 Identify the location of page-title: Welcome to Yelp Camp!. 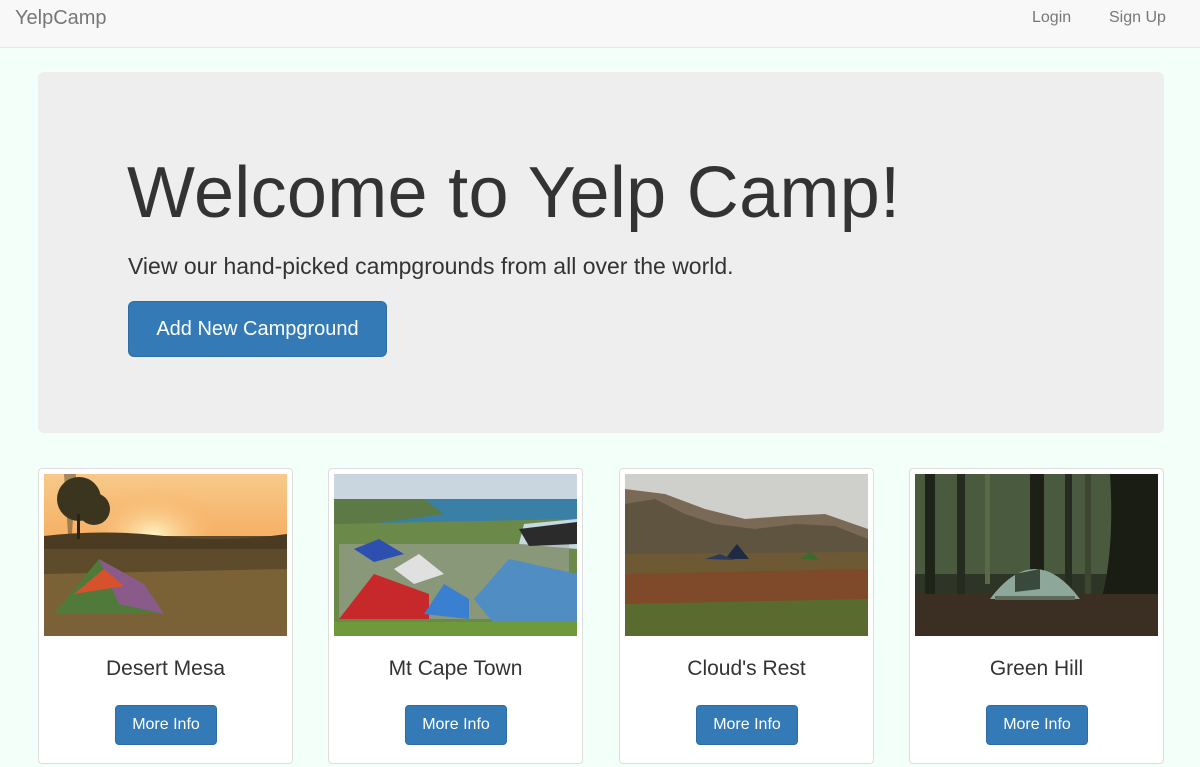
(514, 193).